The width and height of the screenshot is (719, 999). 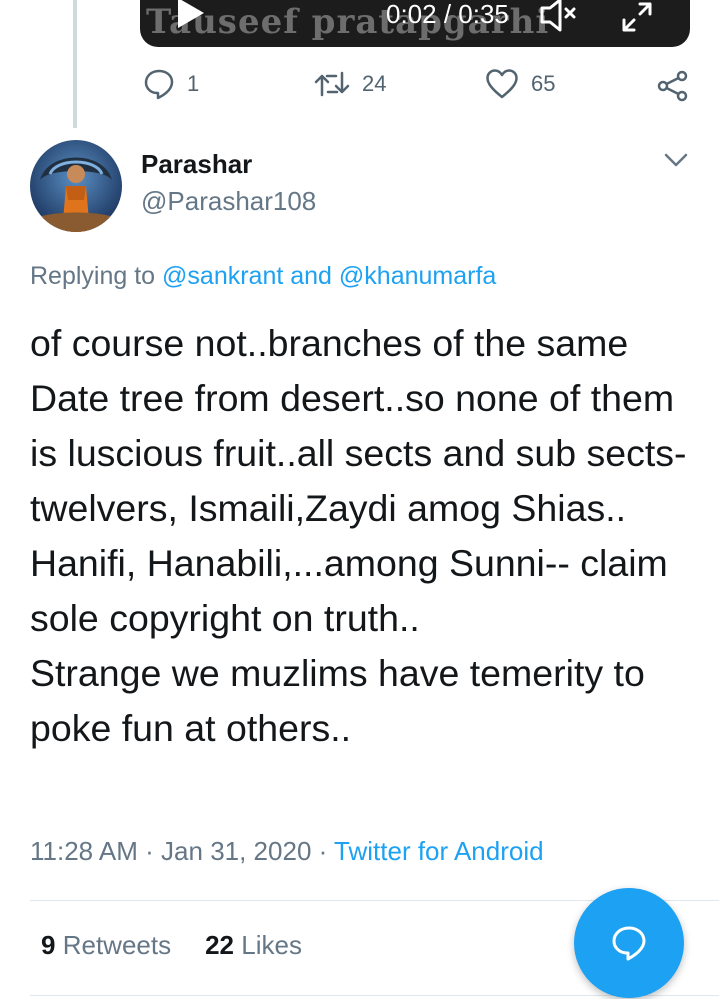 What do you see at coordinates (228, 201) in the screenshot?
I see `user-handle: @Parashar108` at bounding box center [228, 201].